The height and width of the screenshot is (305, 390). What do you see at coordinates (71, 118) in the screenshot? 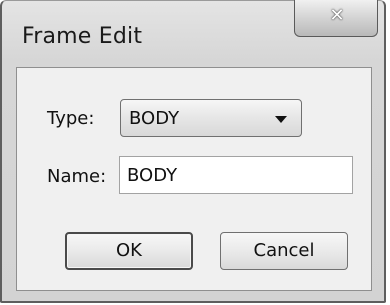
I see `type-label: Type:` at bounding box center [71, 118].